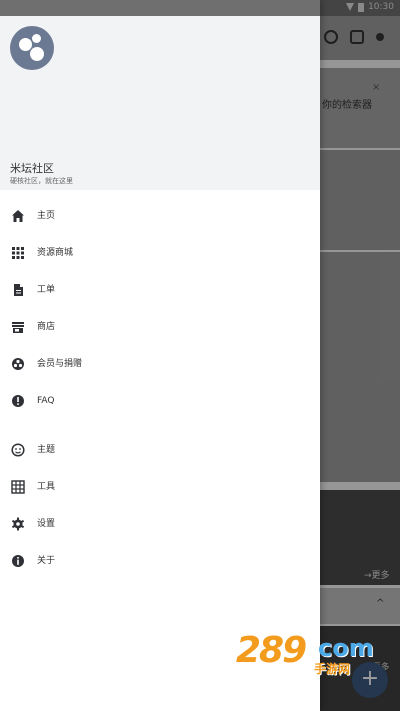 Image resolution: width=400 pixels, height=711 pixels. What do you see at coordinates (46, 561) in the screenshot?
I see `menu-item-label: 关于` at bounding box center [46, 561].